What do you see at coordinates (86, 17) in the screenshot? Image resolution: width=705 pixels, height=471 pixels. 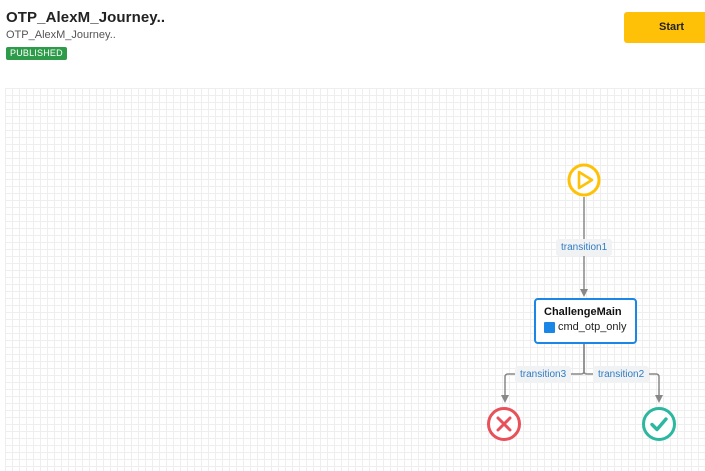 I see `journey-title: OTP_AlexM_Journey..` at bounding box center [86, 17].